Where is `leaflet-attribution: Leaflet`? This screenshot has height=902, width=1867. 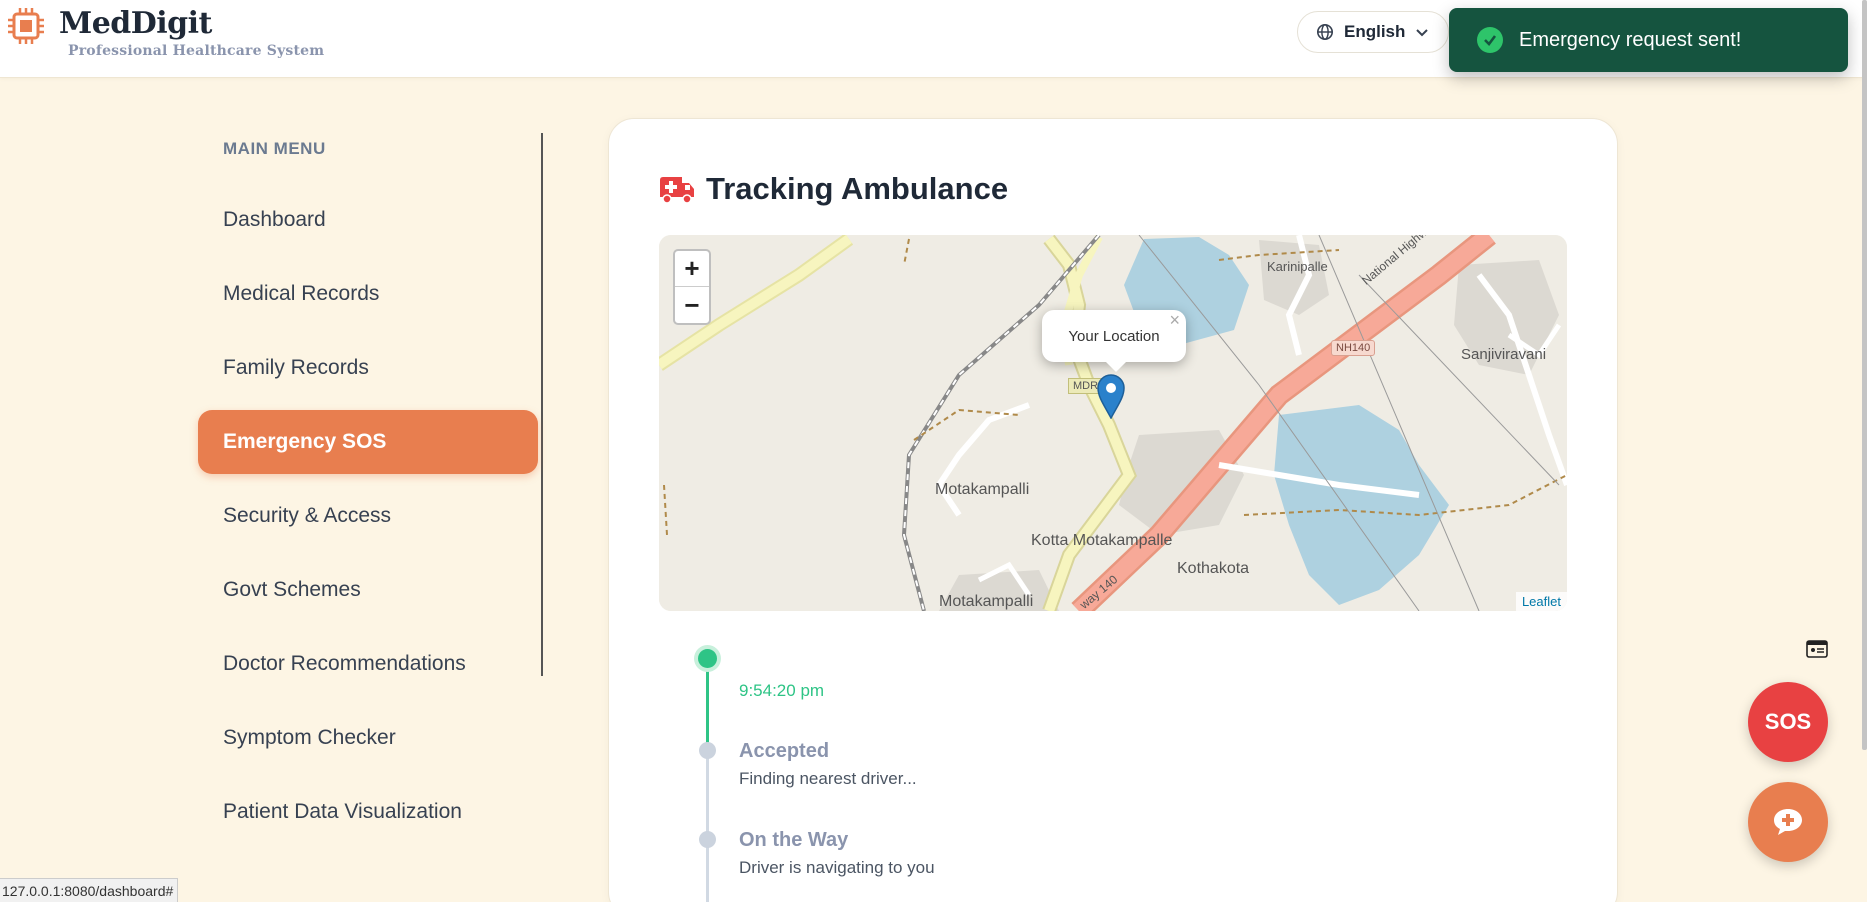
leaflet-attribution: Leaflet is located at coordinates (1541, 601).